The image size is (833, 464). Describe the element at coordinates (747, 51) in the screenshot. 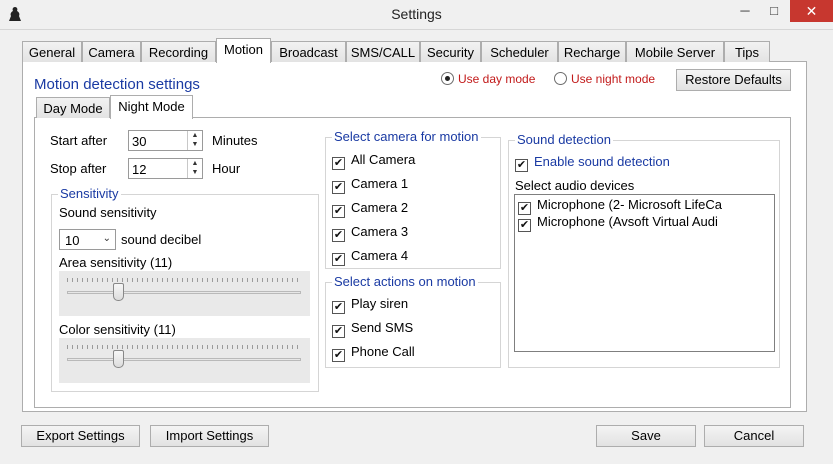

I see `tab-tips: Tips` at that location.